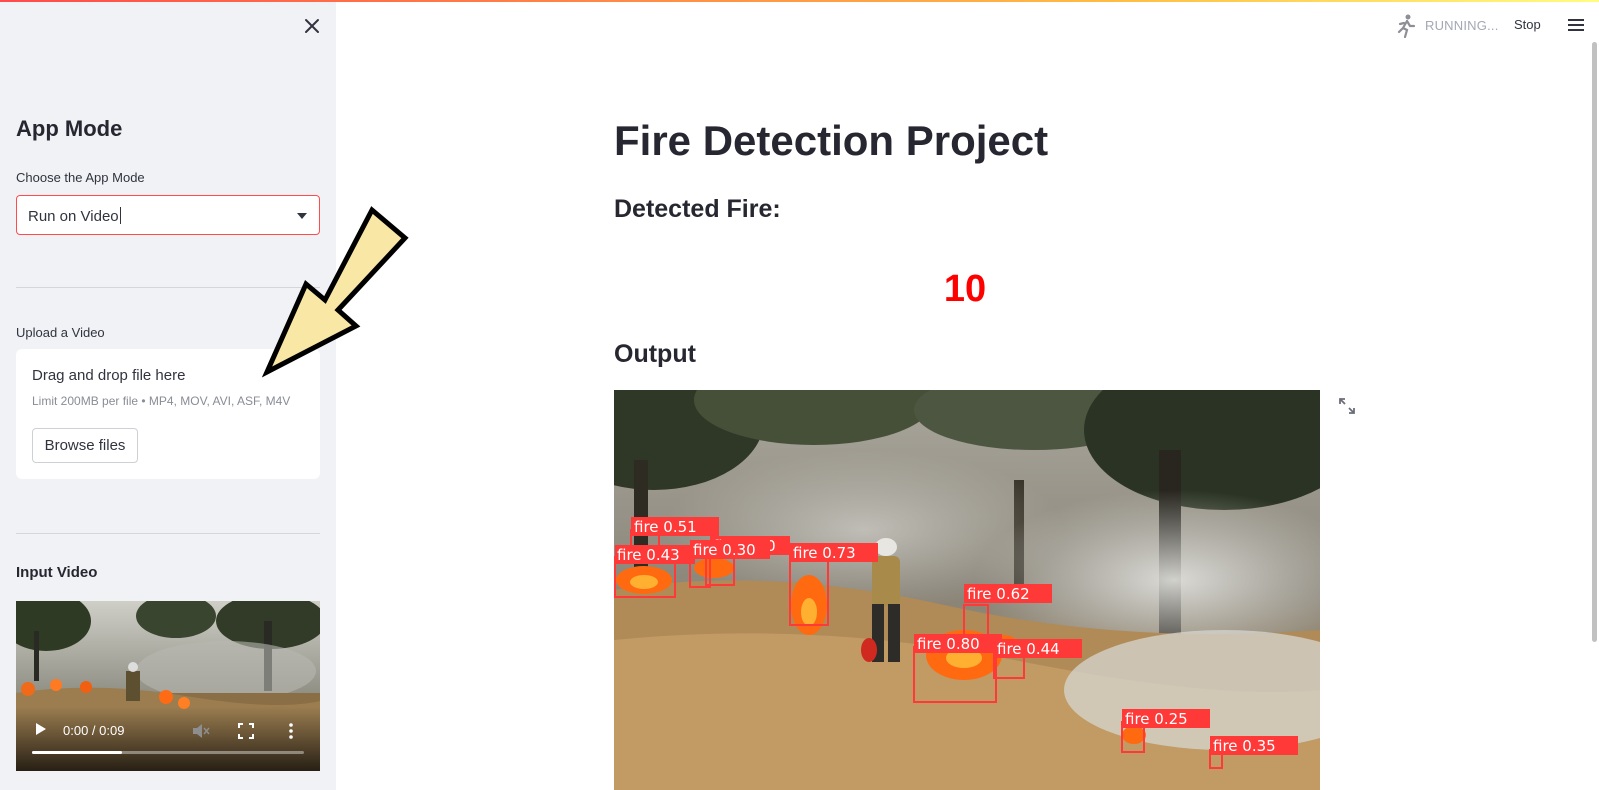  What do you see at coordinates (655, 354) in the screenshot?
I see `output-heading: Output` at bounding box center [655, 354].